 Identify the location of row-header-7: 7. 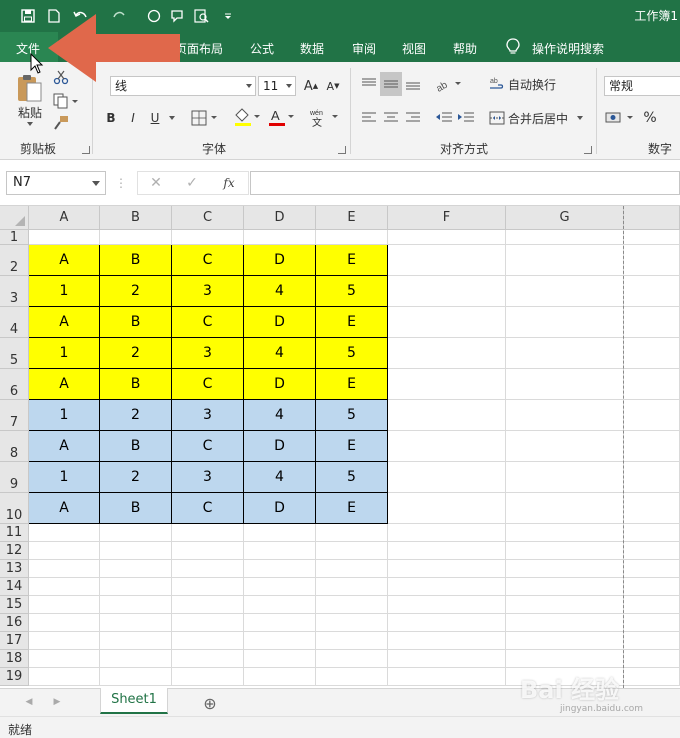
(14, 415).